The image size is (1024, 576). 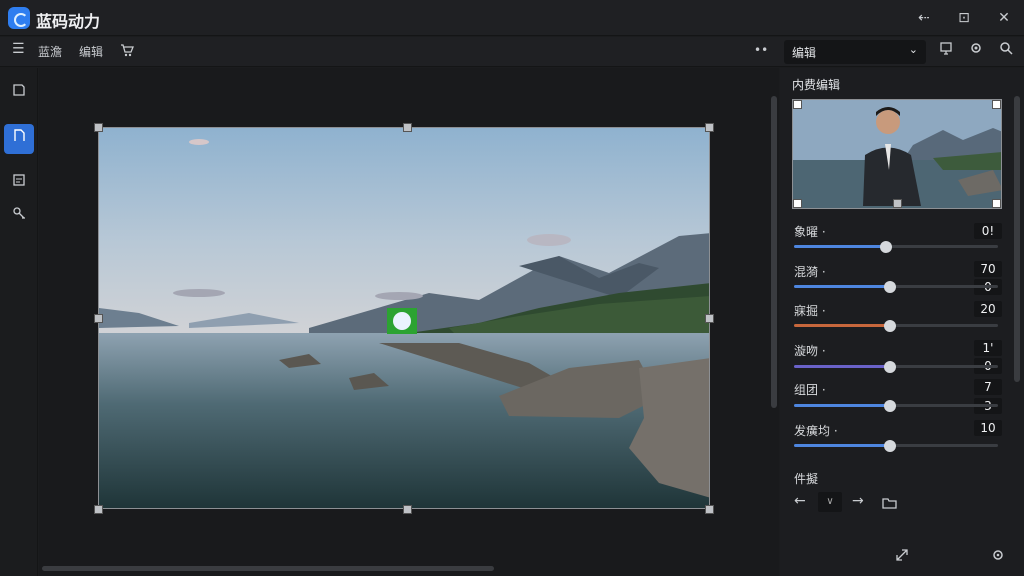 I want to click on toolbar-item-1: 蓝澹, so click(x=50, y=51).